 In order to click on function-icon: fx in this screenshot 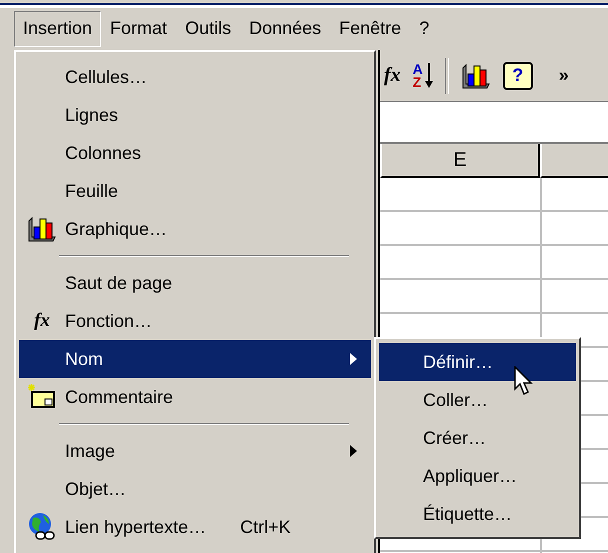, I will do `click(42, 321)`.